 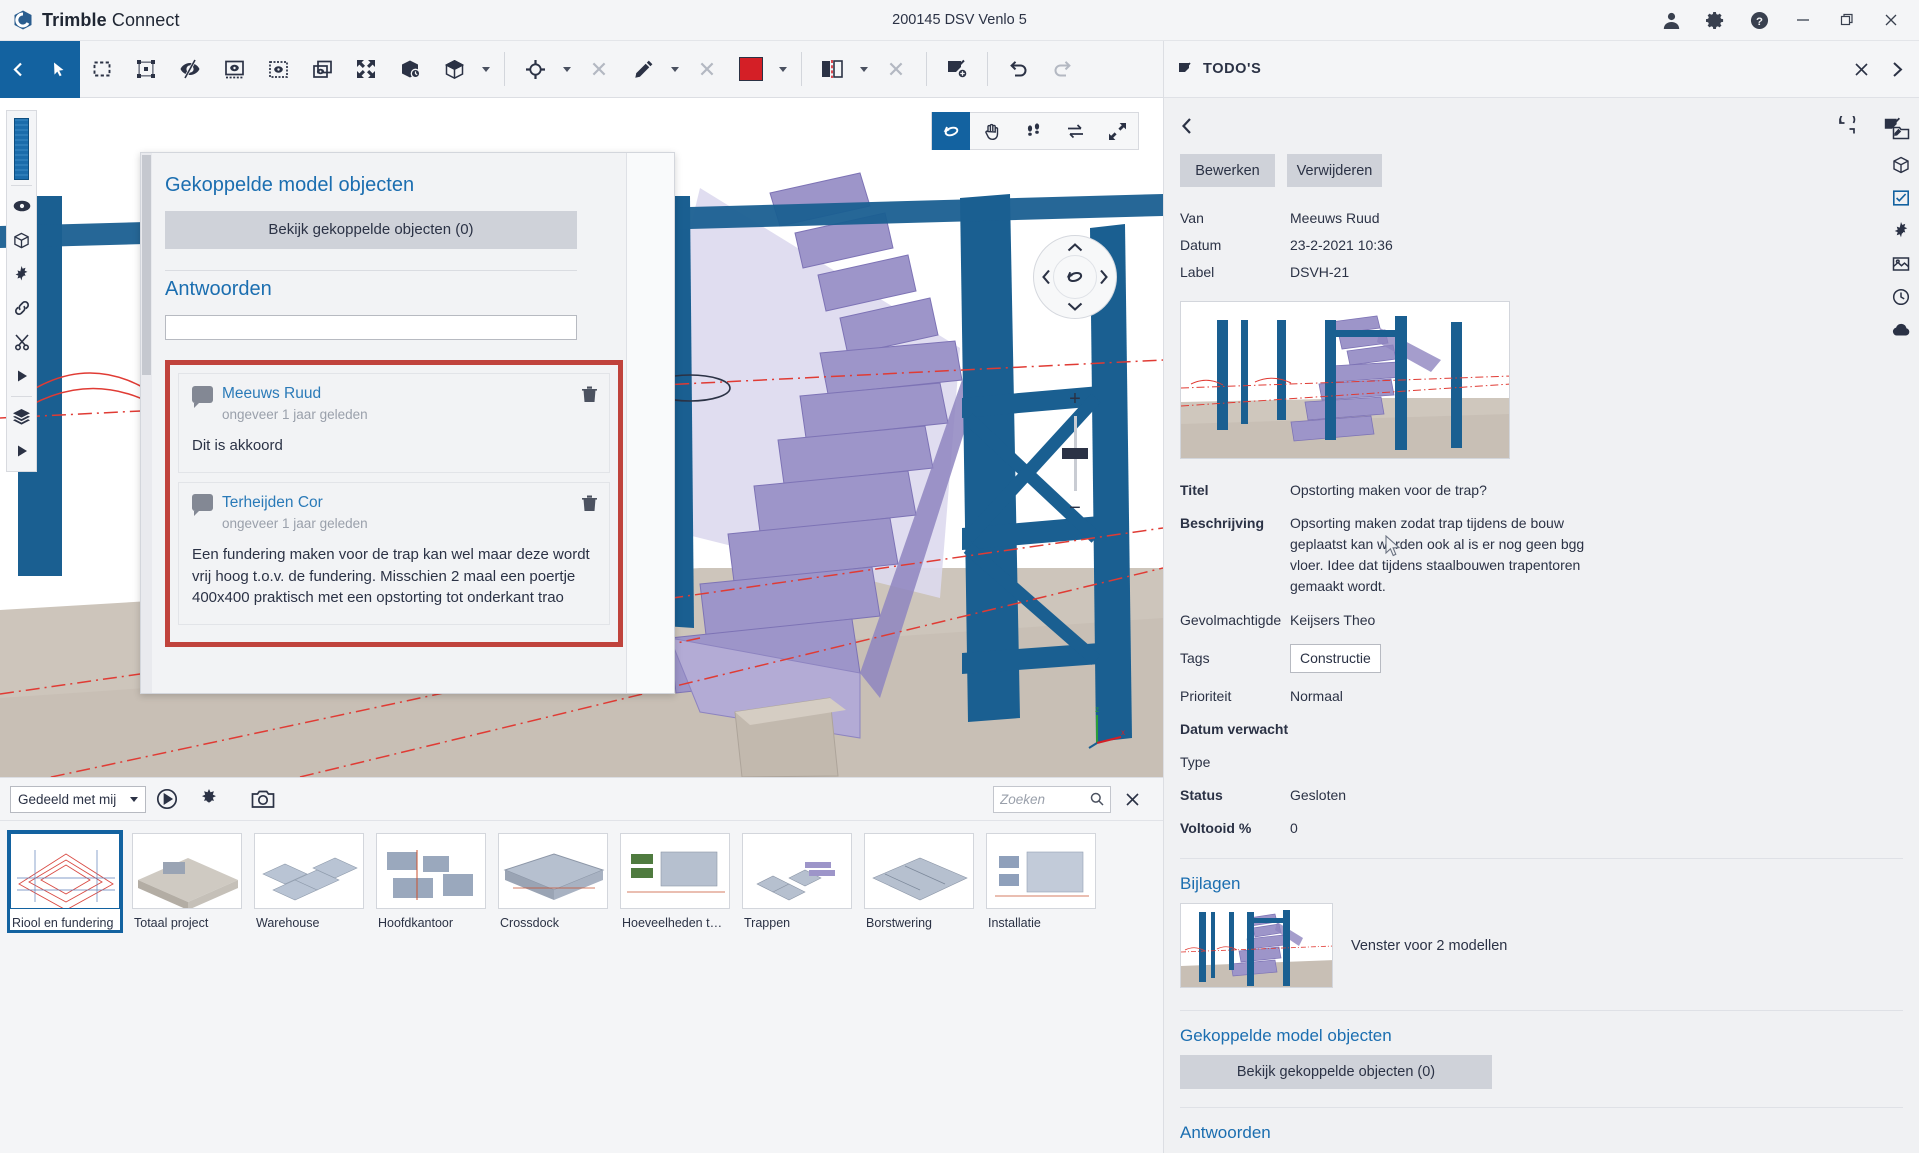 I want to click on checklist-plus-icon, so click(x=957, y=69).